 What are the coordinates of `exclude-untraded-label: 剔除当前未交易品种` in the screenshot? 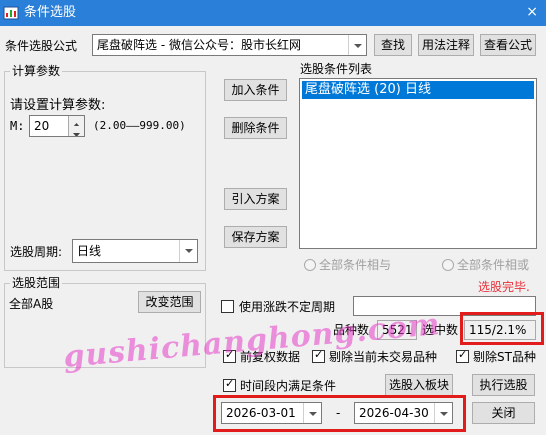 It's located at (383, 357).